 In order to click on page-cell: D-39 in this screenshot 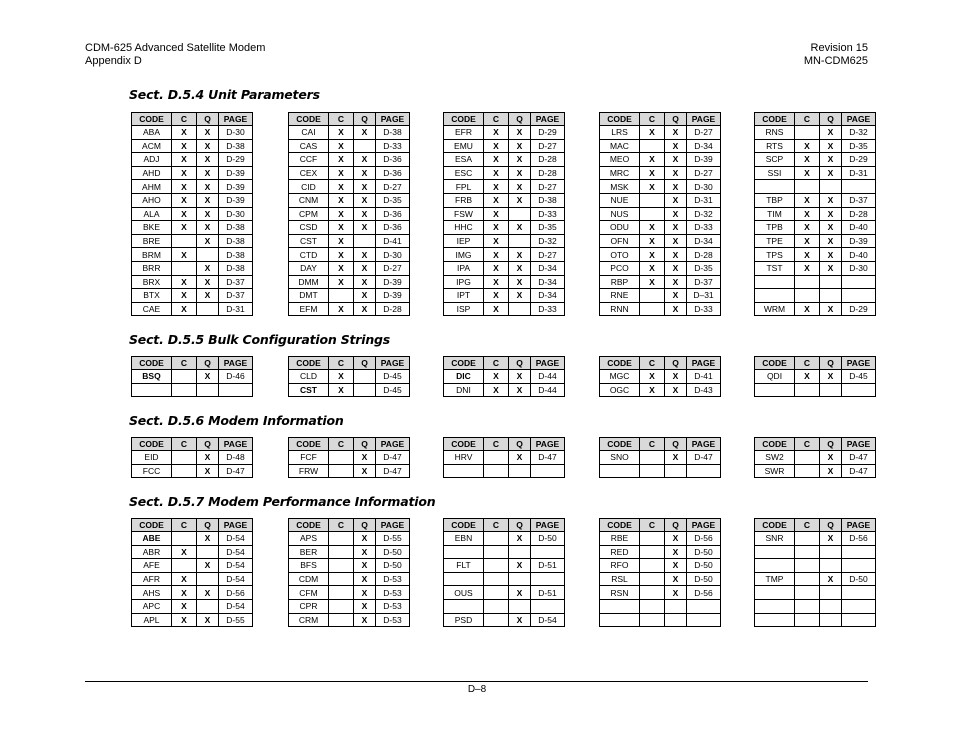, I will do `click(235, 186)`.